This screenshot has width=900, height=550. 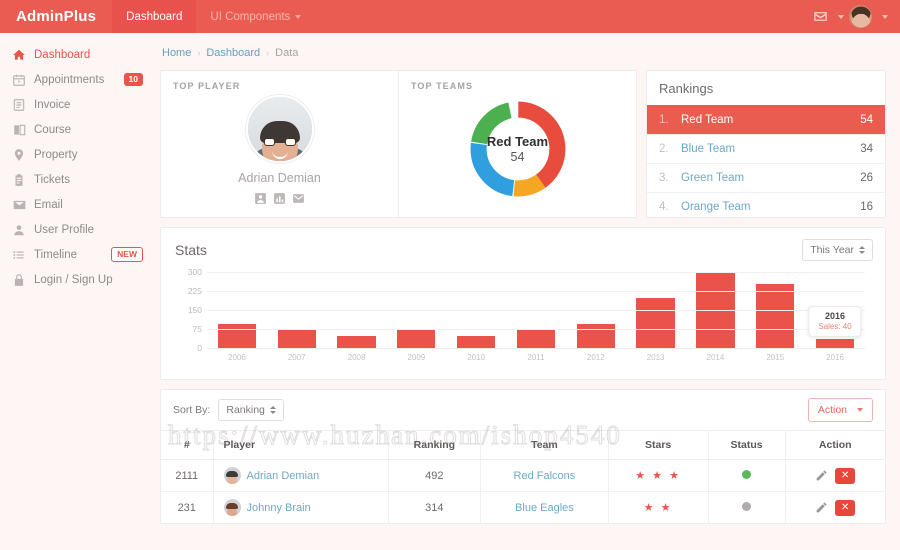 I want to click on mail-chevron-down-icon, so click(x=841, y=16).